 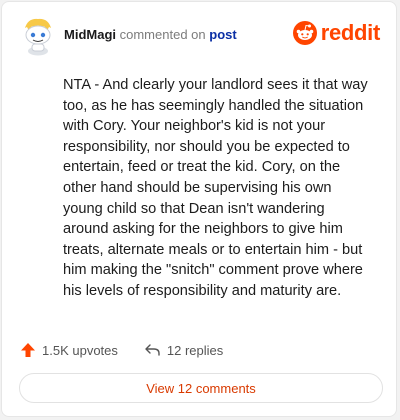 I want to click on reddit-snoo-icon, so click(x=304, y=33).